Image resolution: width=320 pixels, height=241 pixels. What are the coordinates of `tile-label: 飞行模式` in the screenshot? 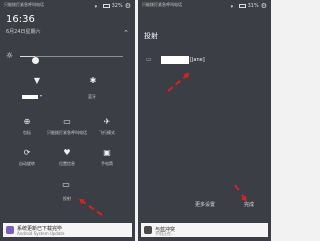 It's located at (107, 132).